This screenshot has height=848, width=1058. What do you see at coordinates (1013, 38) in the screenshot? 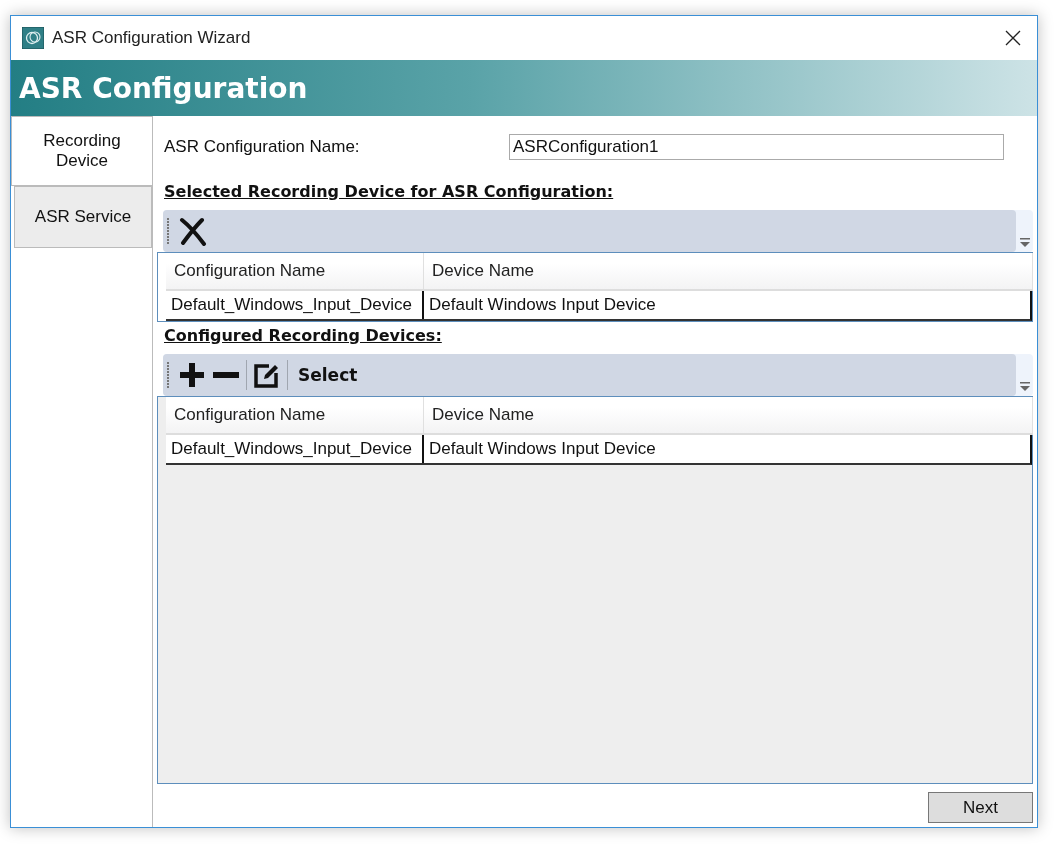
I see `close-icon` at bounding box center [1013, 38].